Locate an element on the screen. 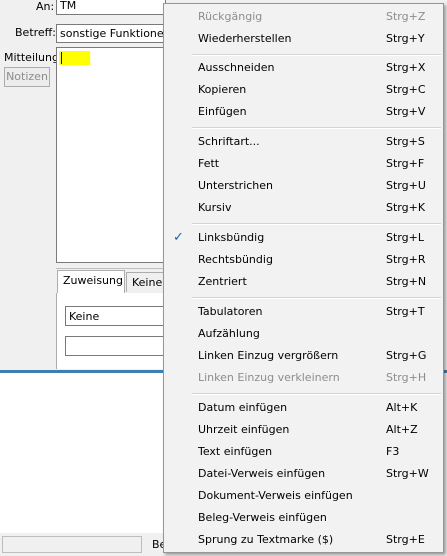  lower-list-pane is located at coordinates (83, 453).